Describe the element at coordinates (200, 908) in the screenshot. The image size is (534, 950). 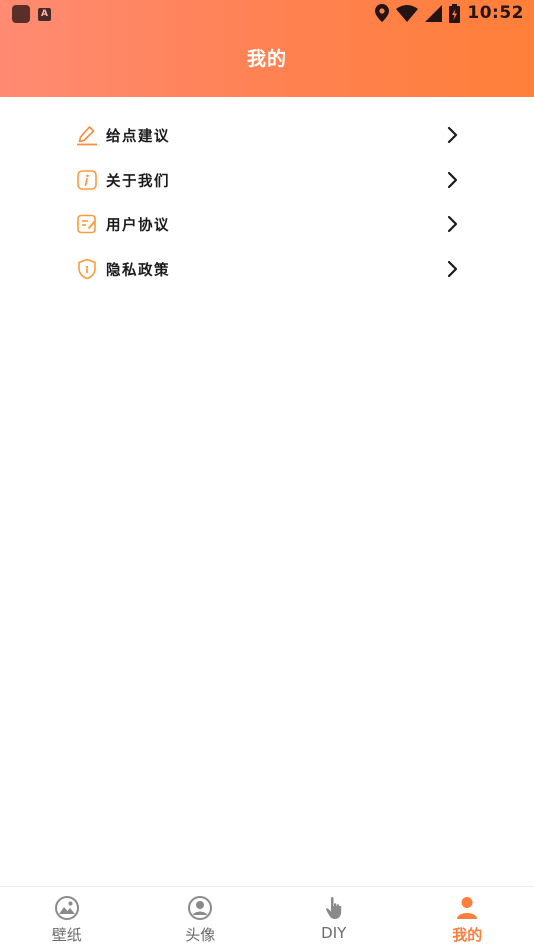
I see `avatar-icon` at that location.